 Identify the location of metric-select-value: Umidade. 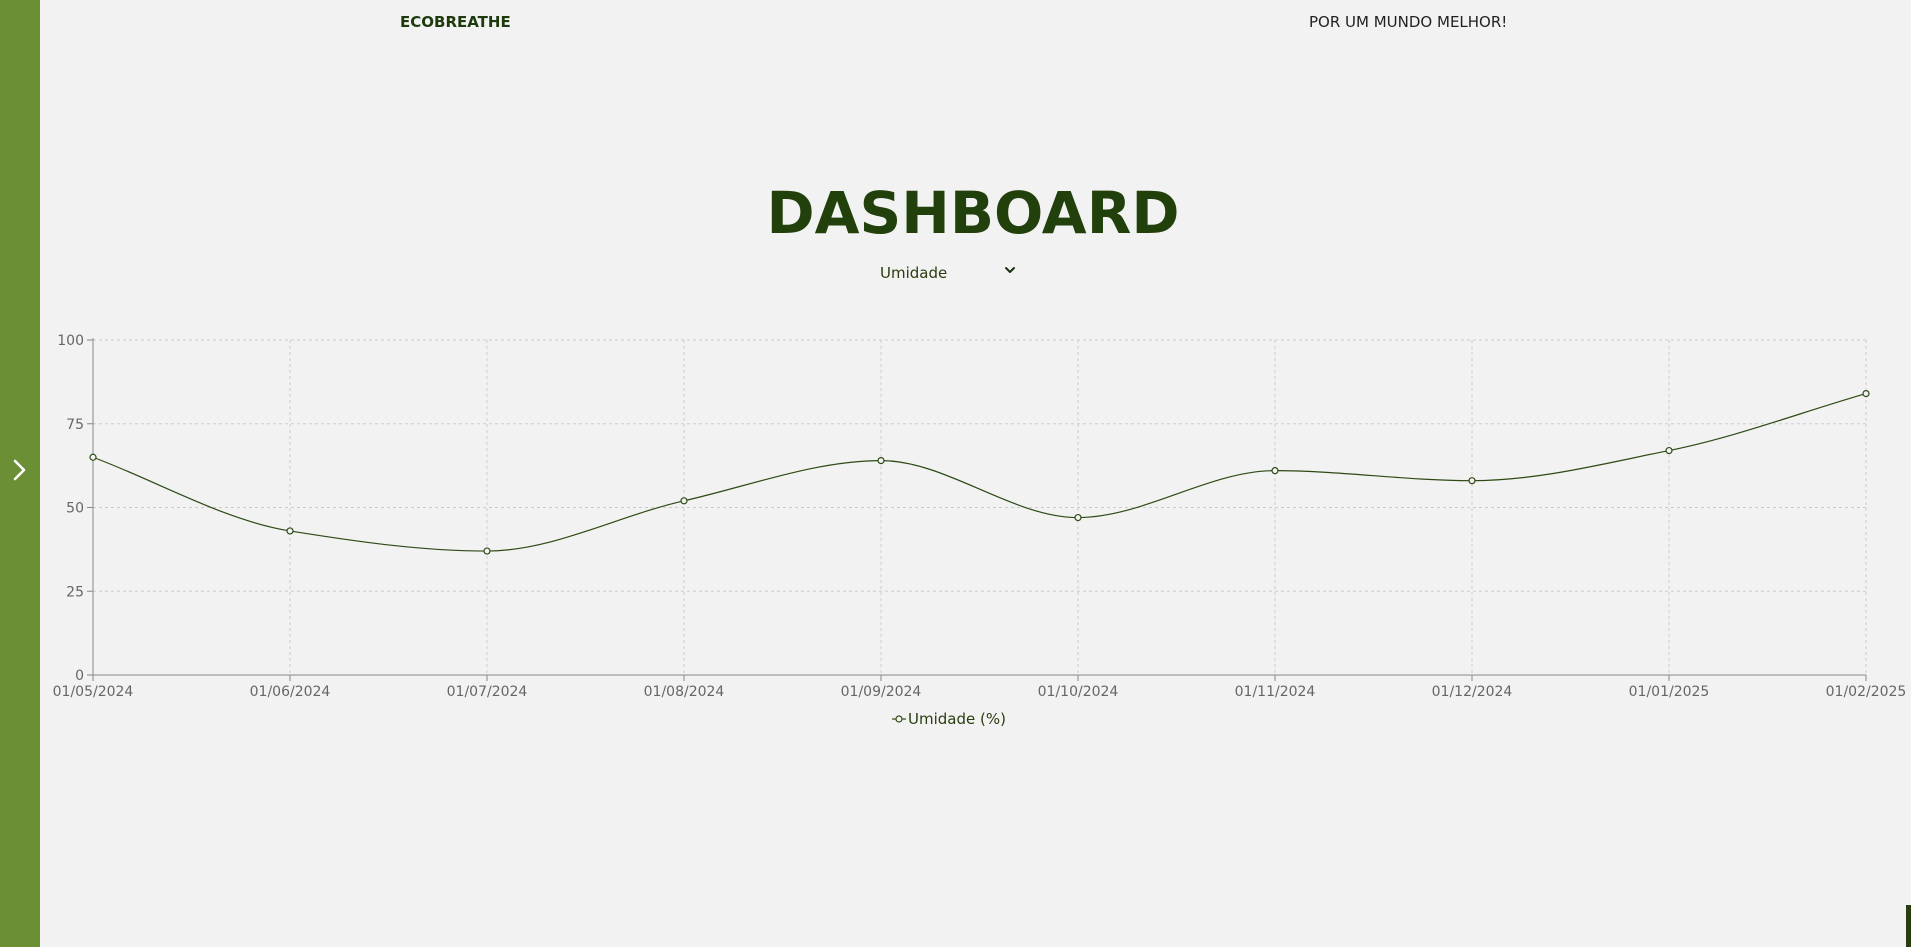
(914, 273).